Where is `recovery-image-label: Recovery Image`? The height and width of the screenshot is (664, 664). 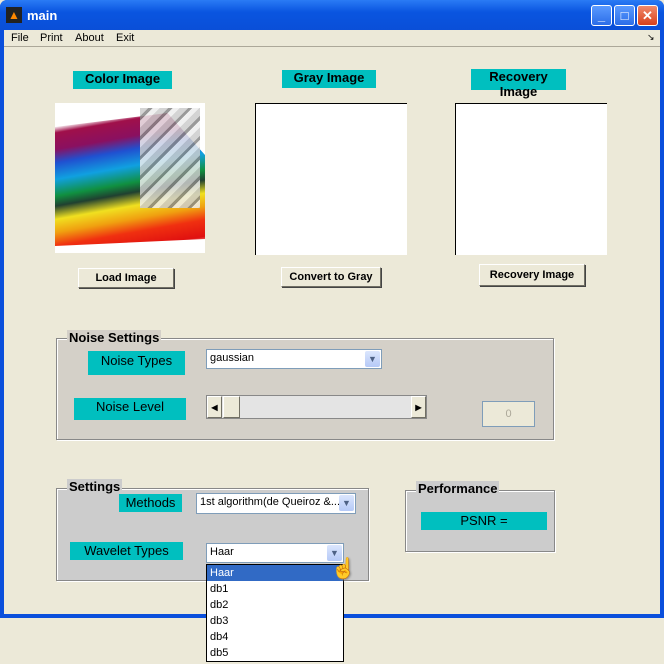
recovery-image-label: Recovery Image is located at coordinates (518, 84).